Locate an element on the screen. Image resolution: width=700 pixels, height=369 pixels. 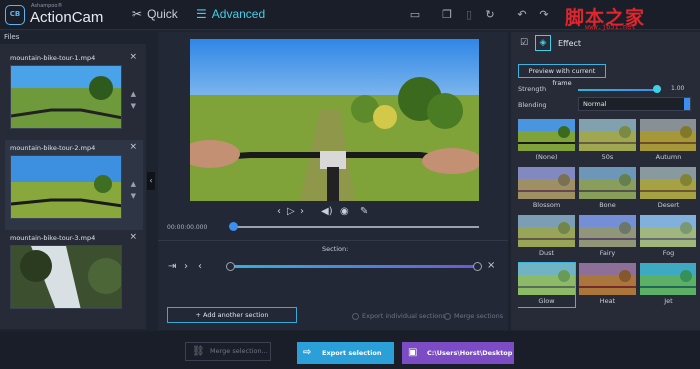
redo-icon: ↷ is located at coordinates (544, 15).